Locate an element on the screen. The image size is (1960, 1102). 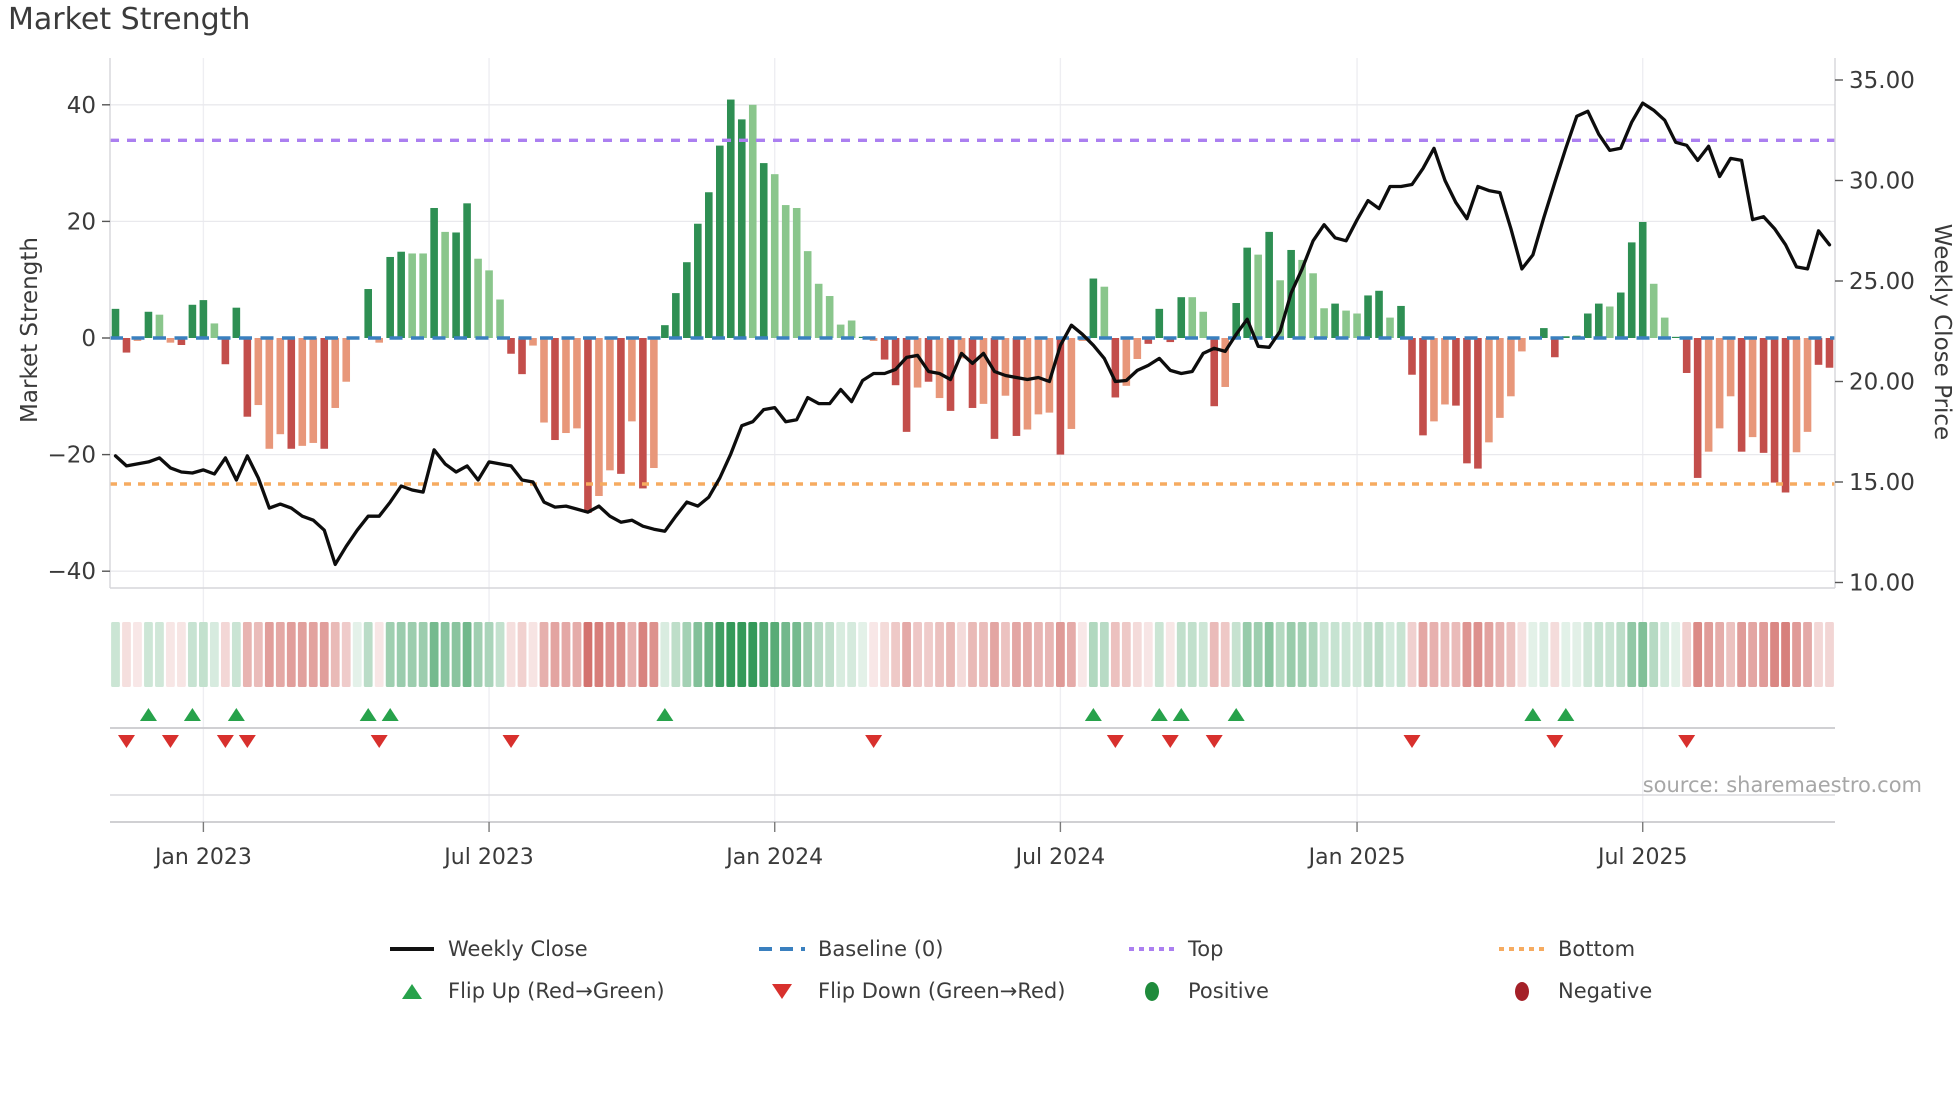
top-dotted-icon is located at coordinates (1152, 949).